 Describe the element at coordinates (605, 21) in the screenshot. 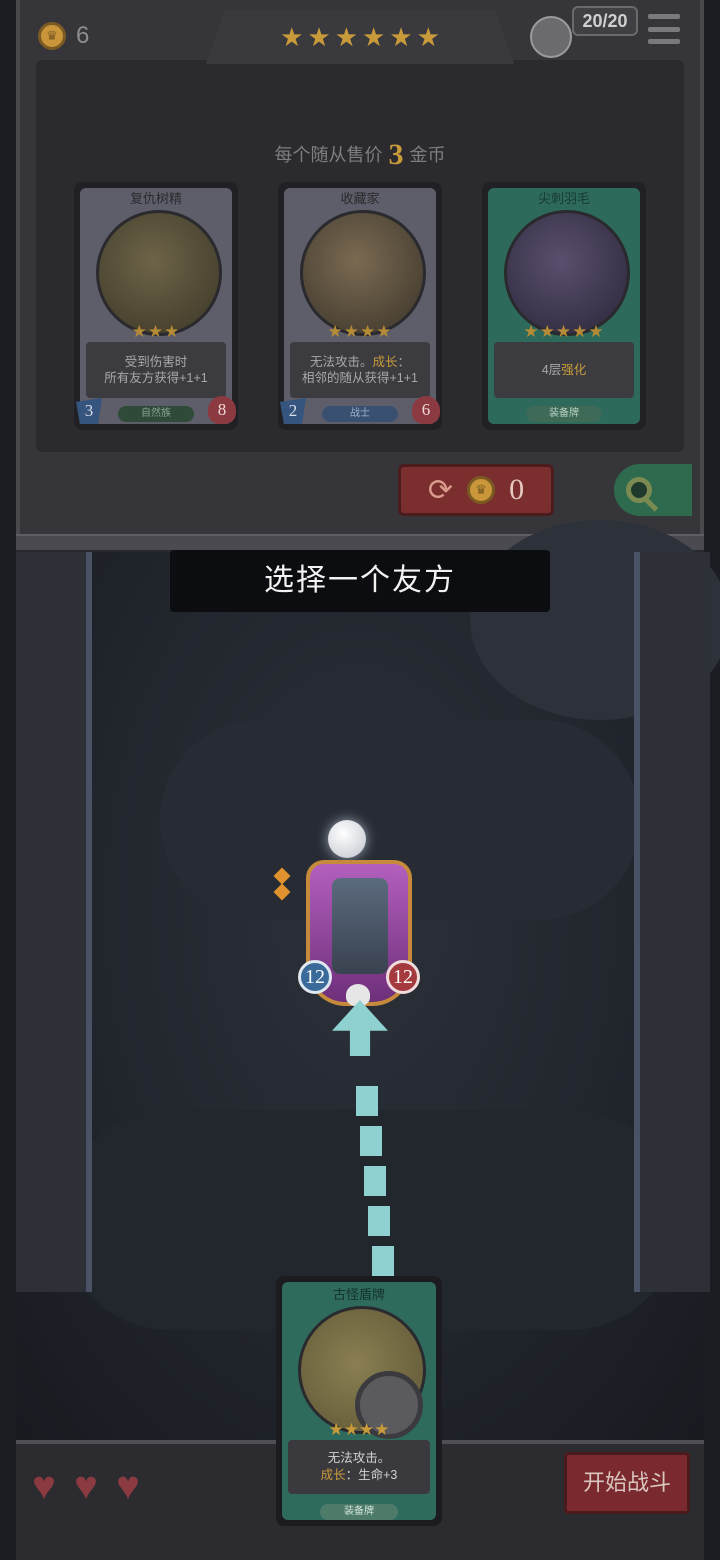

I see `player-health: 20/20` at that location.